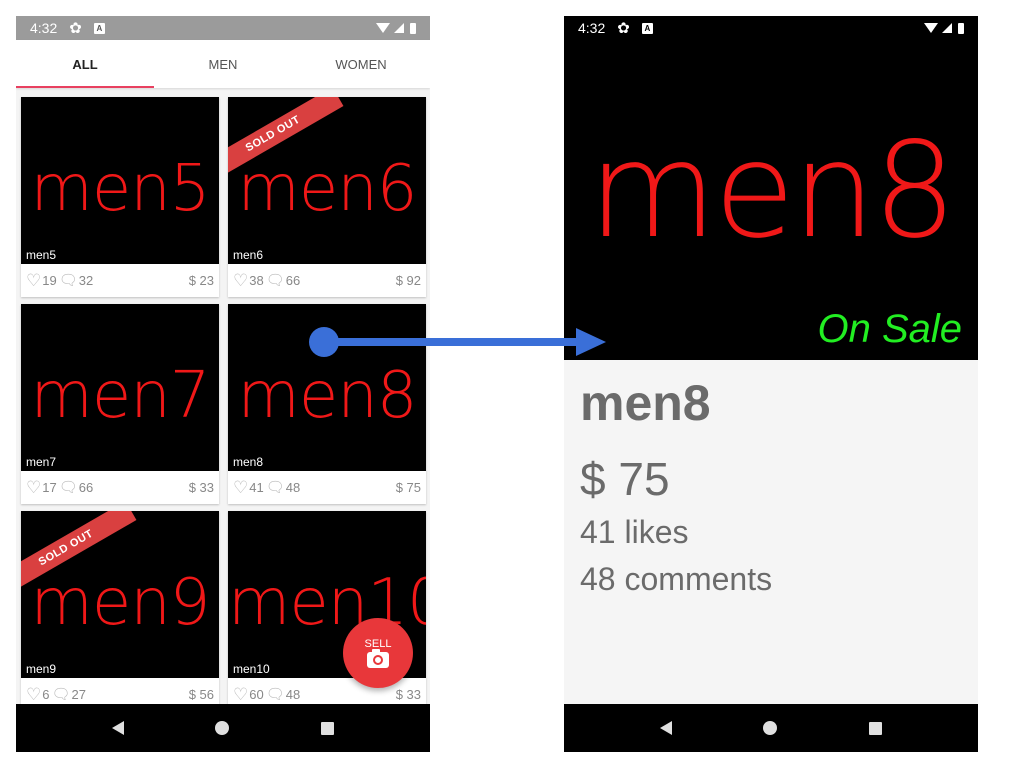  What do you see at coordinates (86, 280) in the screenshot?
I see `comments-count: 32` at bounding box center [86, 280].